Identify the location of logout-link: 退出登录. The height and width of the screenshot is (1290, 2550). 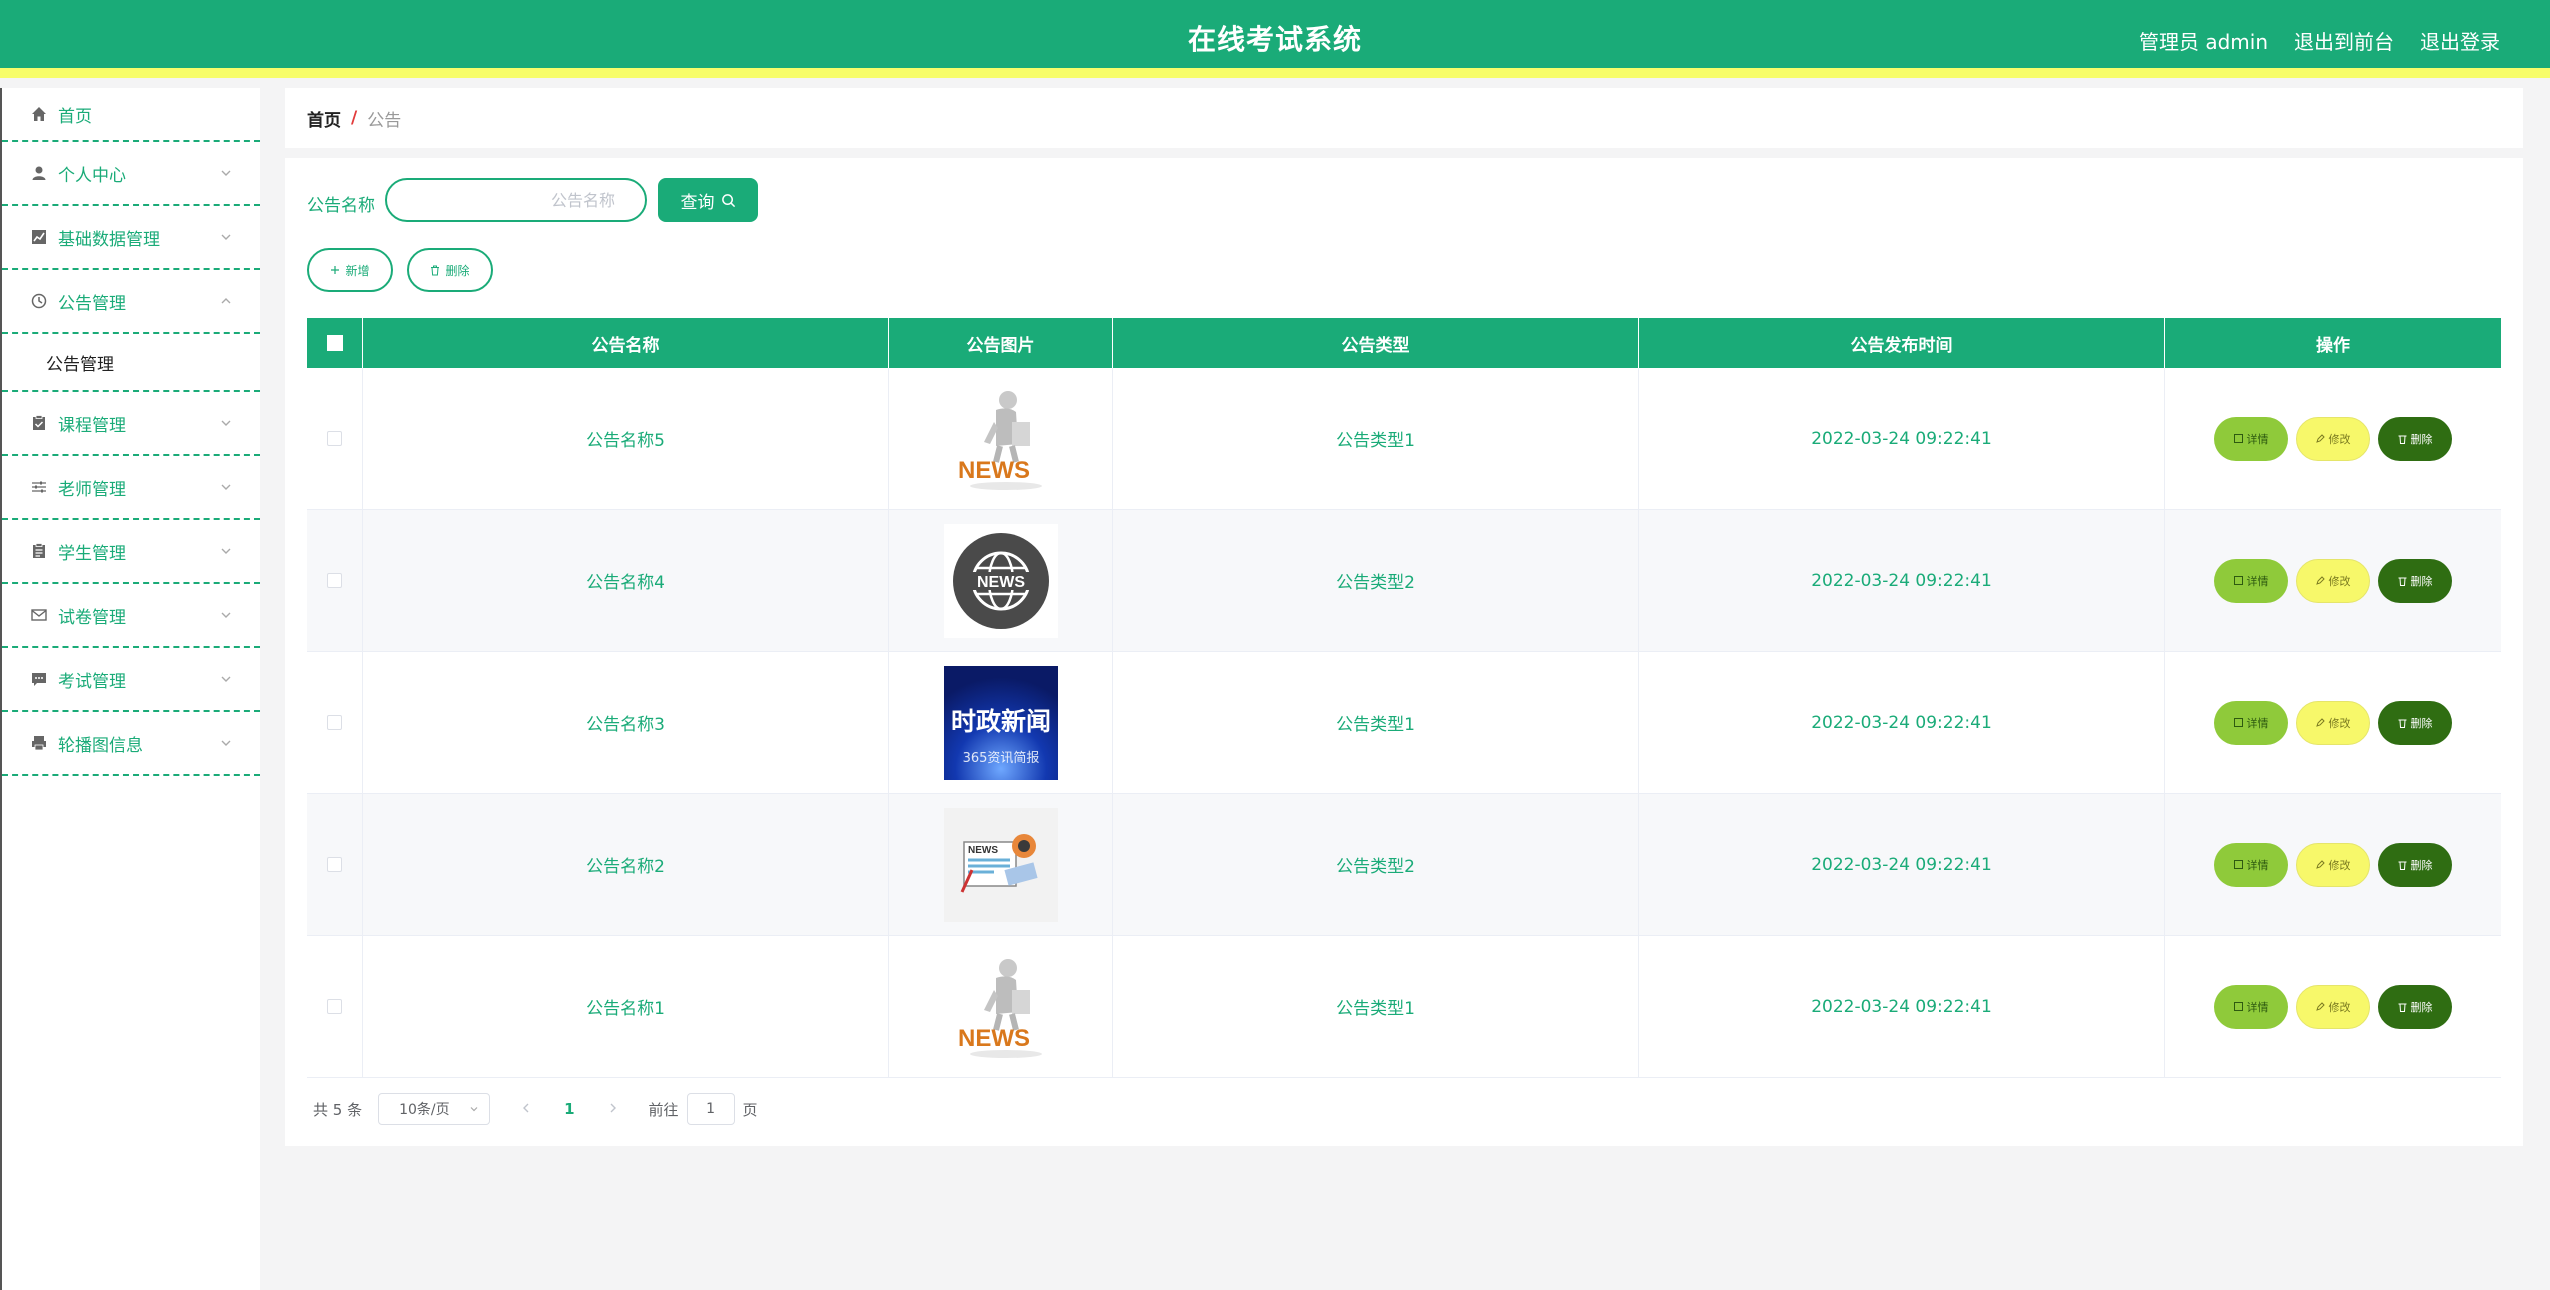
(2460, 40).